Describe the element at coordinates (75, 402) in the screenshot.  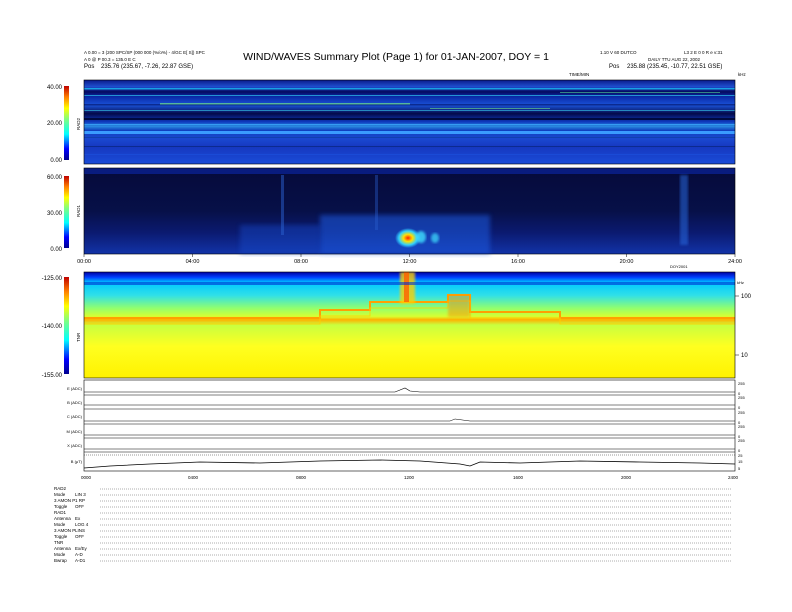
I see `line-panel-1-label: B (ADC)` at that location.